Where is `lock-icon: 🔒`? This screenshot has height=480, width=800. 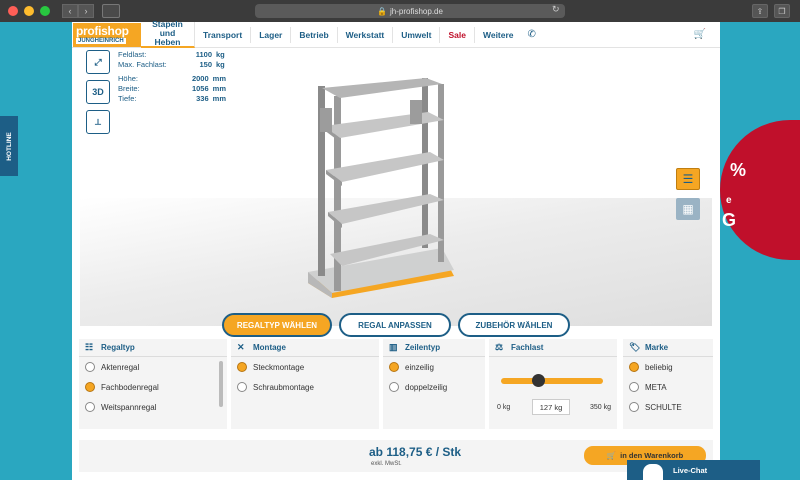 lock-icon: 🔒 is located at coordinates (382, 11).